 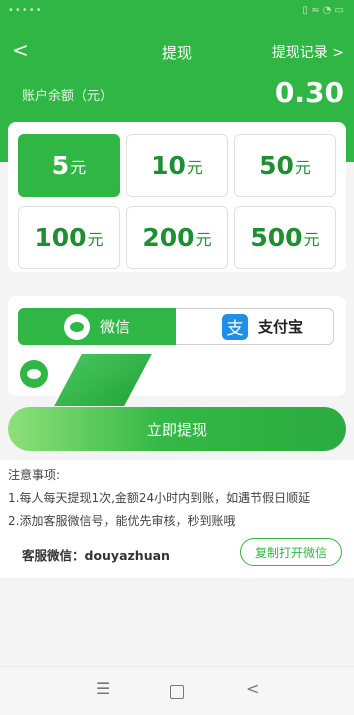 What do you see at coordinates (276, 165) in the screenshot?
I see `amount-number: 50` at bounding box center [276, 165].